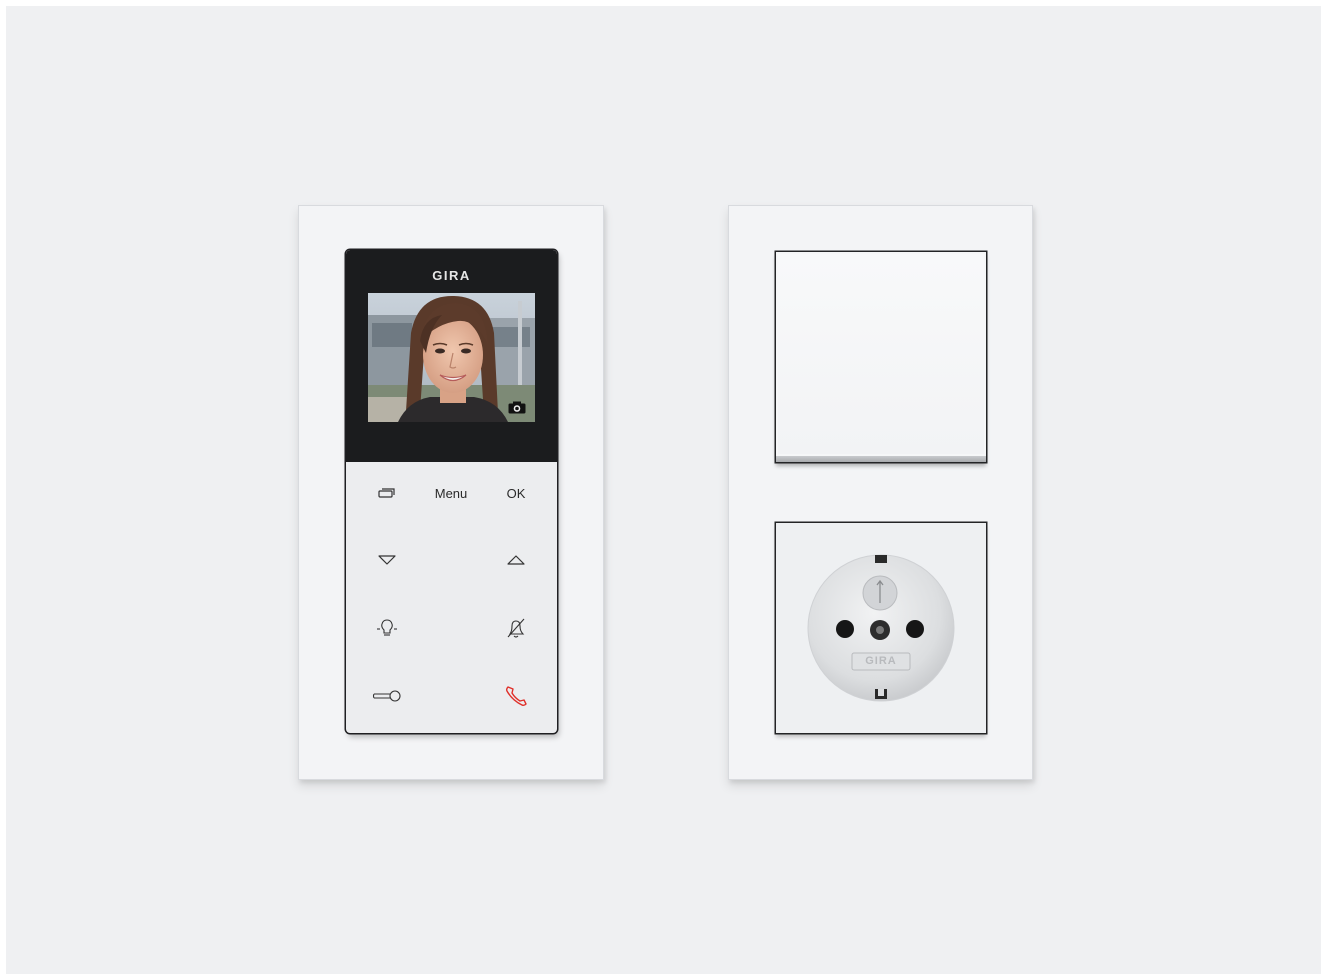 Image resolution: width=1323 pixels, height=978 pixels. I want to click on keypad: Menu OK, so click(451, 597).